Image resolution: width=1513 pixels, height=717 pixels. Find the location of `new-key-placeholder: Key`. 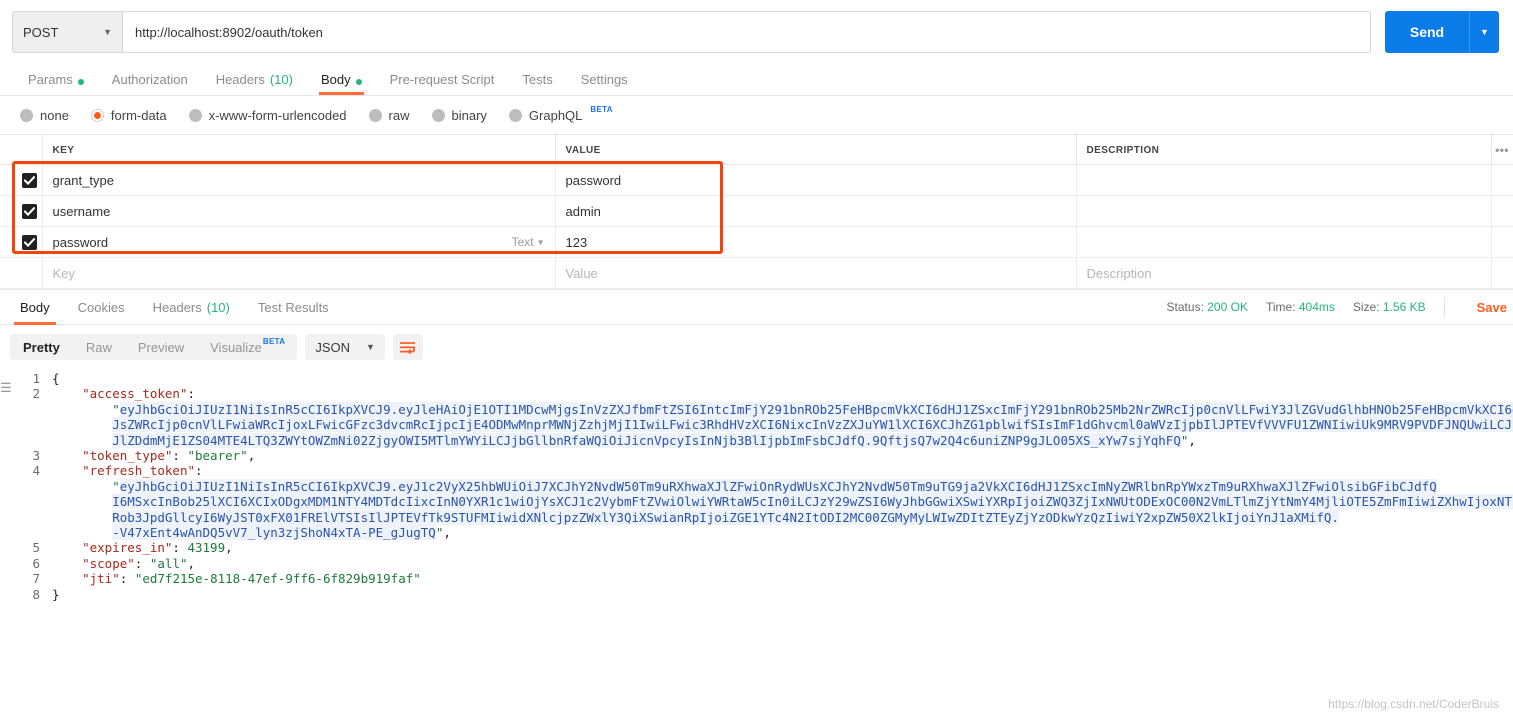

new-key-placeholder: Key is located at coordinates (63, 273).